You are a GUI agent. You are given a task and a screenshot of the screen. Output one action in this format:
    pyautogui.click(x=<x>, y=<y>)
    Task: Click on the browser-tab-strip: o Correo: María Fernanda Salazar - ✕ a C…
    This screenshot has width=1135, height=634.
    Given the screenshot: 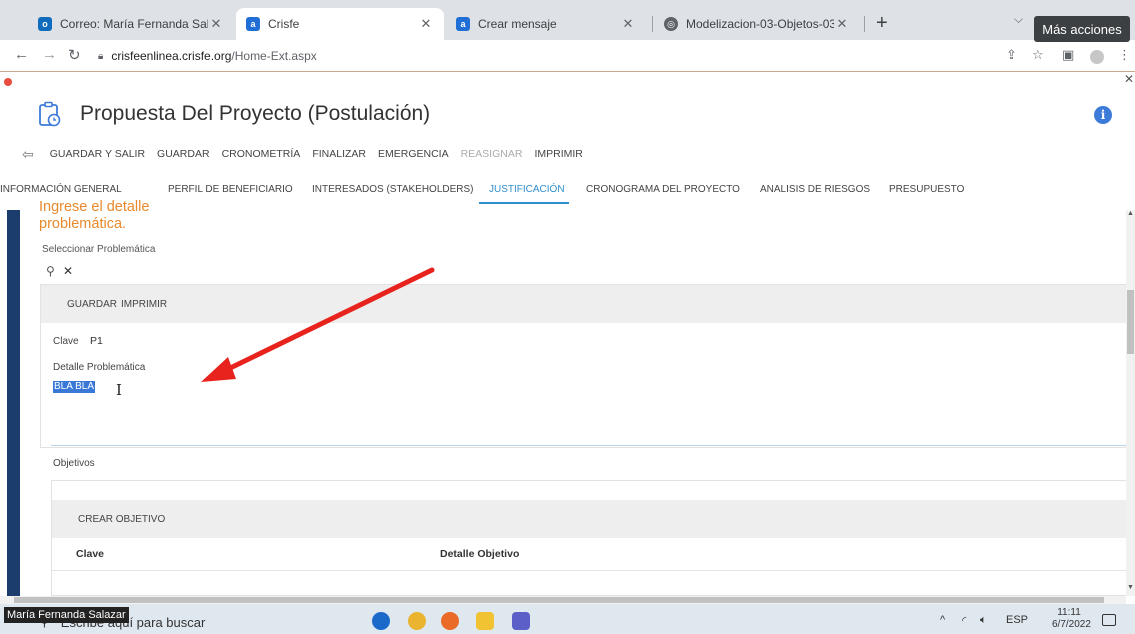 What is the action you would take?
    pyautogui.click(x=567, y=20)
    